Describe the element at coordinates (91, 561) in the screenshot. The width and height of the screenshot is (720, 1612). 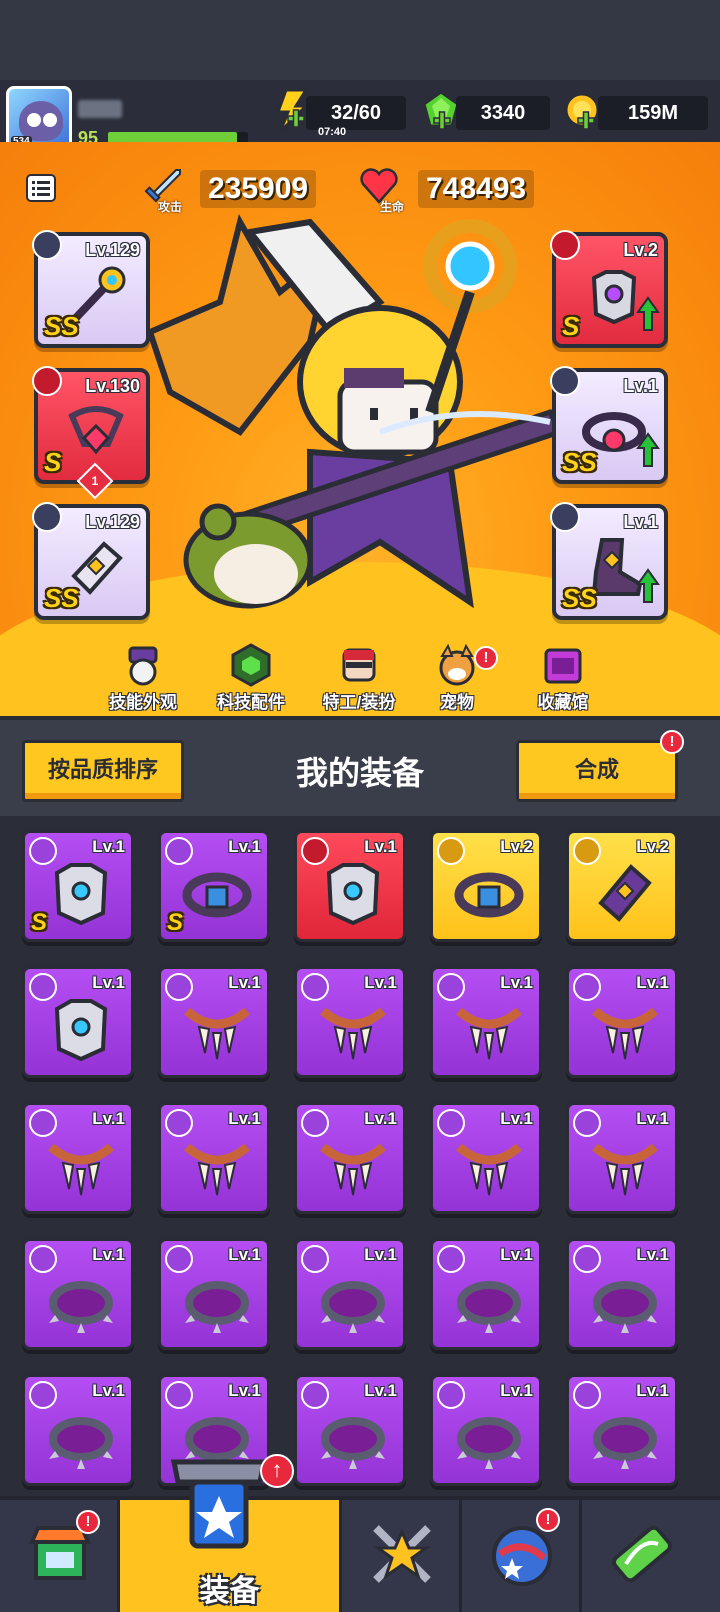
I see `equipped-glove-slot: Lv.129 SS` at that location.